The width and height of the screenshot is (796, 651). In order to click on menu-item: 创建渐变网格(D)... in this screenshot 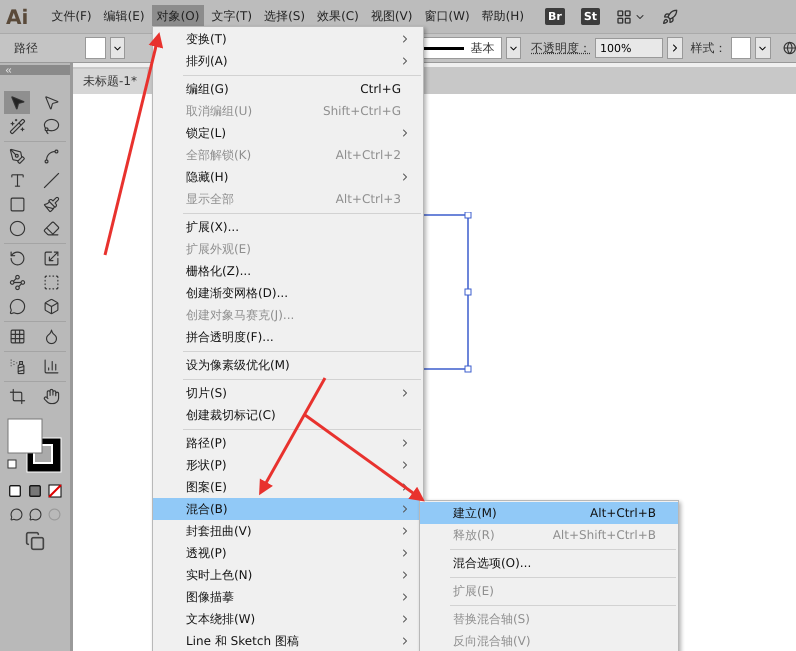, I will do `click(288, 293)`.